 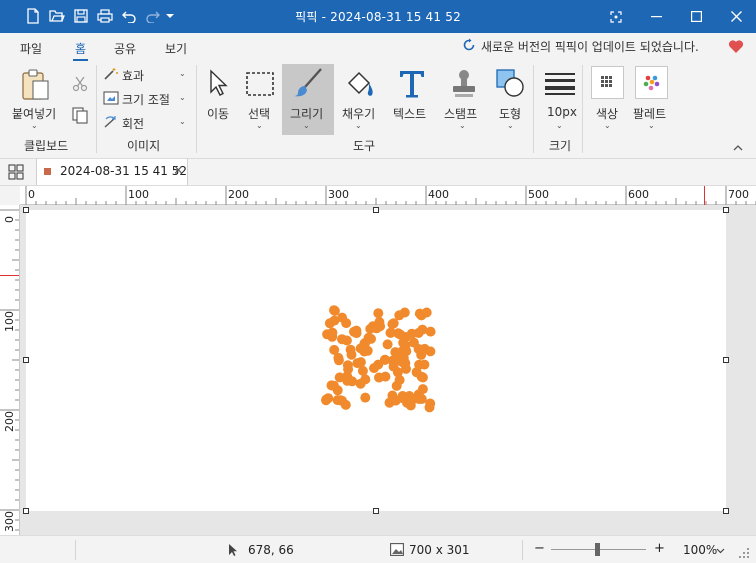 I want to click on brush-icon, so click(x=308, y=85).